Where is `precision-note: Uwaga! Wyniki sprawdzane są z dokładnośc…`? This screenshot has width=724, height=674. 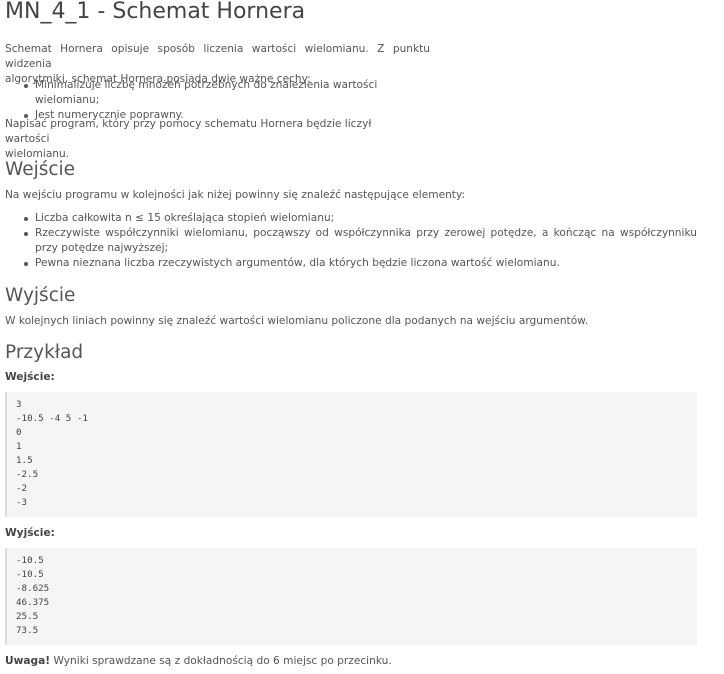
precision-note: Uwaga! Wyniki sprawdzane są z dokładnośc… is located at coordinates (198, 661).